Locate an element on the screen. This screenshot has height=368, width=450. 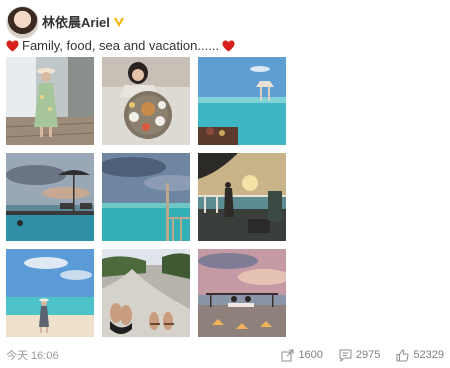
comment-count: 2975 is located at coordinates (368, 355).